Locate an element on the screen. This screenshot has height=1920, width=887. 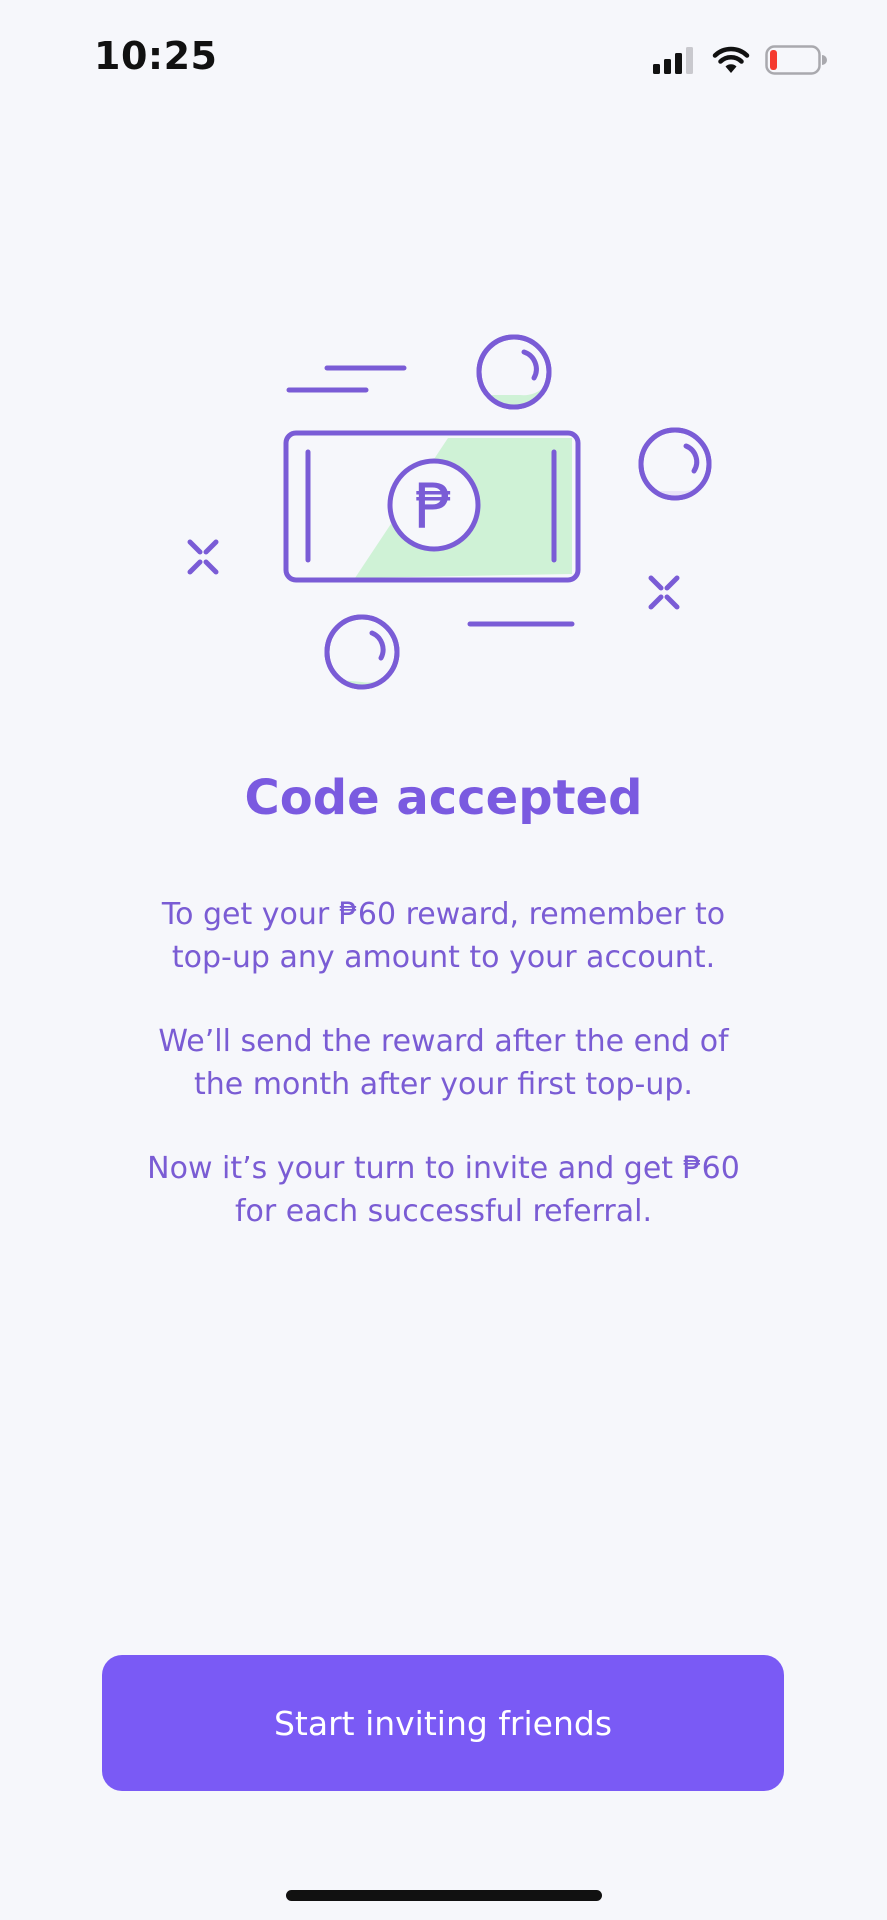
text-line: the month after your first top-up. is located at coordinates (443, 1084).